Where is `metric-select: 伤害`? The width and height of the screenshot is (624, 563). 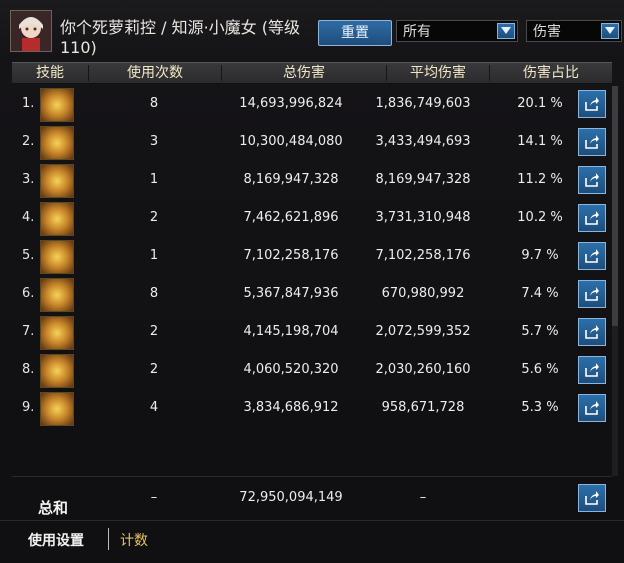
metric-select: 伤害 is located at coordinates (574, 31).